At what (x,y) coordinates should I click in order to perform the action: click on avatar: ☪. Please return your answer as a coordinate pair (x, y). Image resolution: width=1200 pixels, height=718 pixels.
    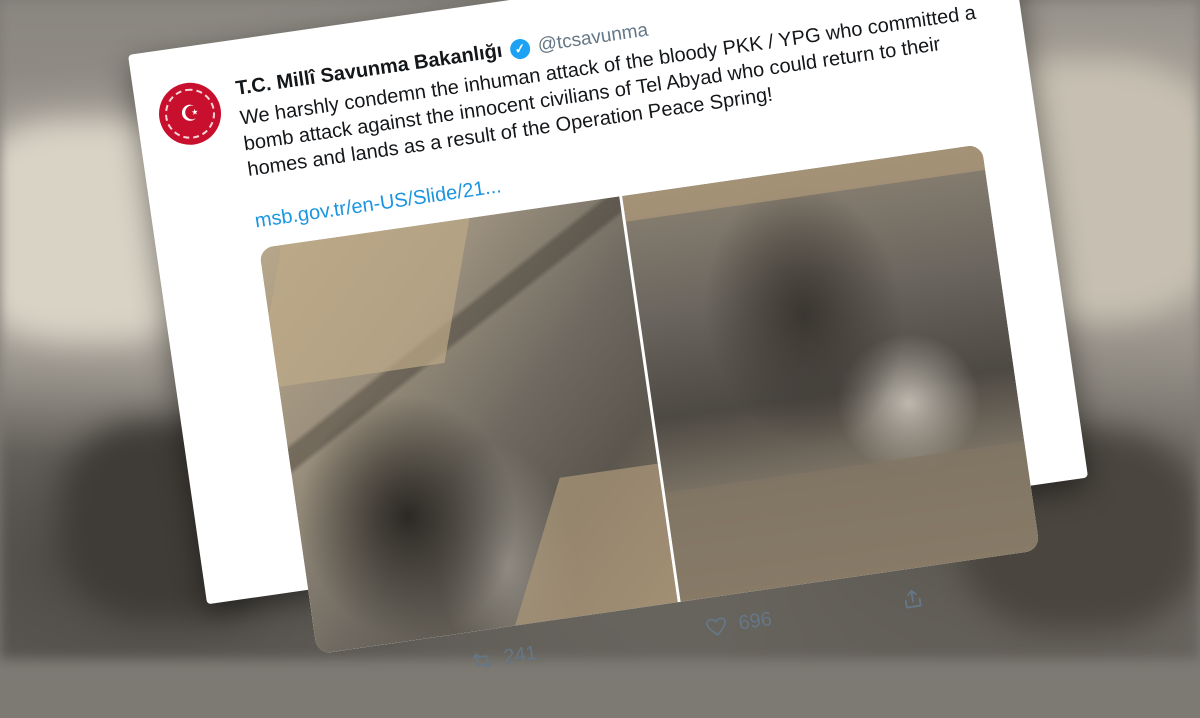
    Looking at the image, I should click on (190, 113).